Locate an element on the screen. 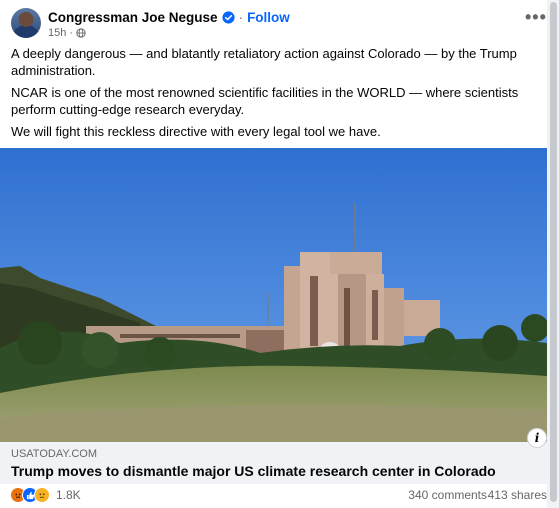  link-domain: USATODAY.COM is located at coordinates (54, 454).